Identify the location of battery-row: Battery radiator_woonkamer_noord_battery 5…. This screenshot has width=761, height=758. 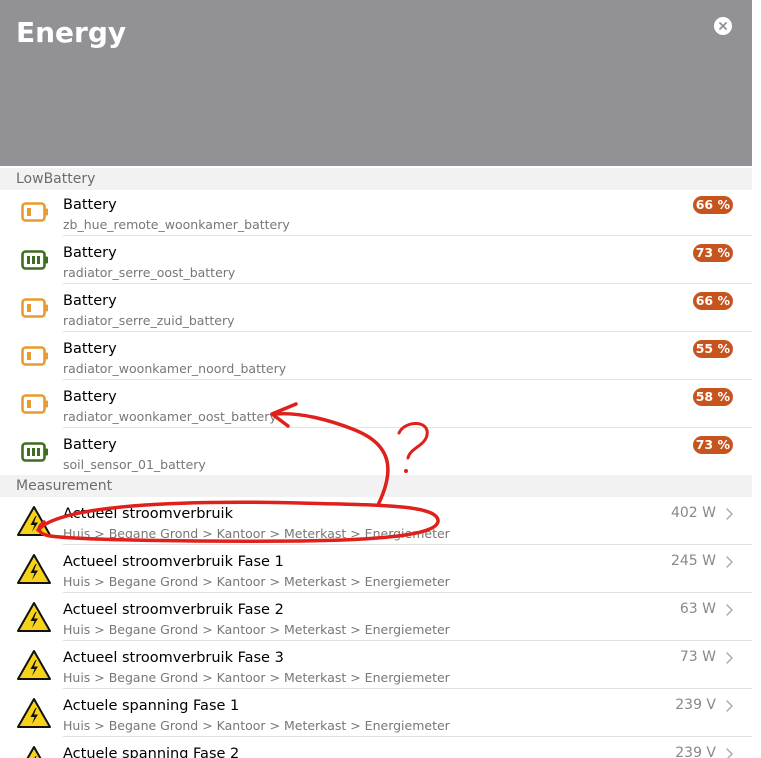
(376, 356).